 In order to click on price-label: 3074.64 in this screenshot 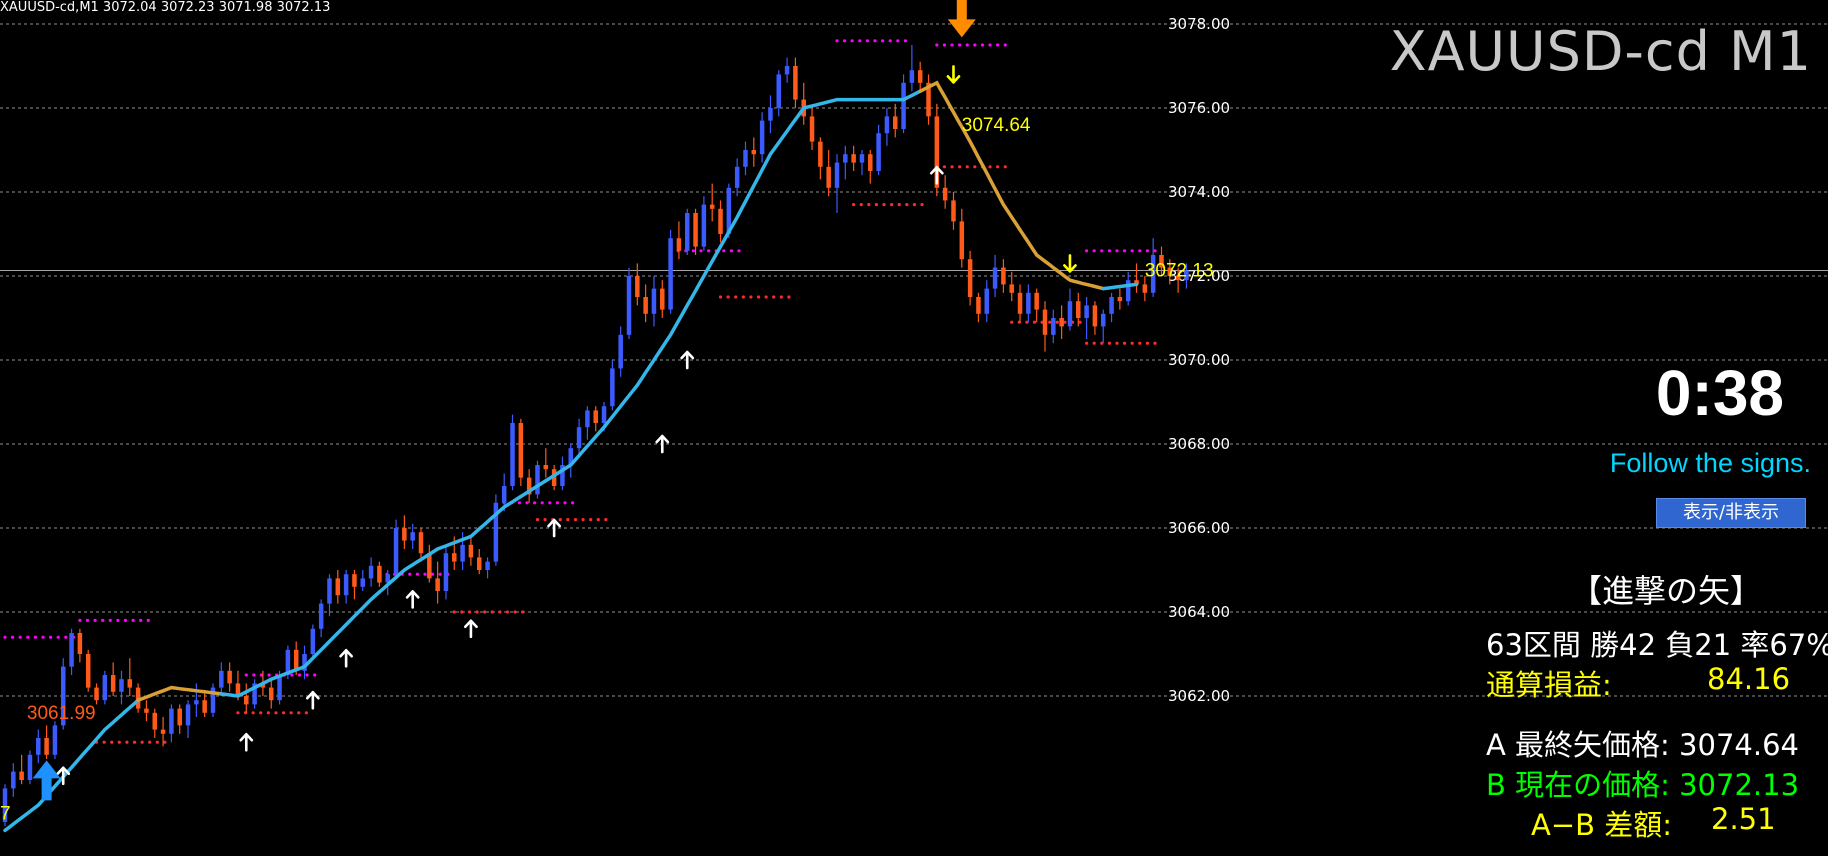, I will do `click(996, 125)`.